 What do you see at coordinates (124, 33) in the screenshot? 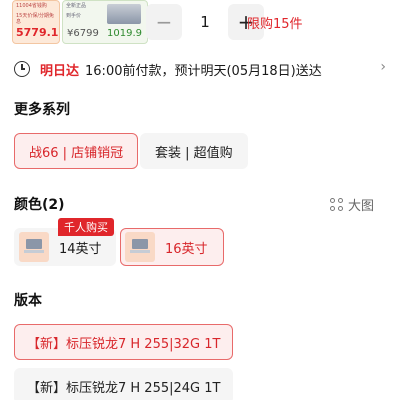
I see `thumb2-new-price: 1019.9` at bounding box center [124, 33].